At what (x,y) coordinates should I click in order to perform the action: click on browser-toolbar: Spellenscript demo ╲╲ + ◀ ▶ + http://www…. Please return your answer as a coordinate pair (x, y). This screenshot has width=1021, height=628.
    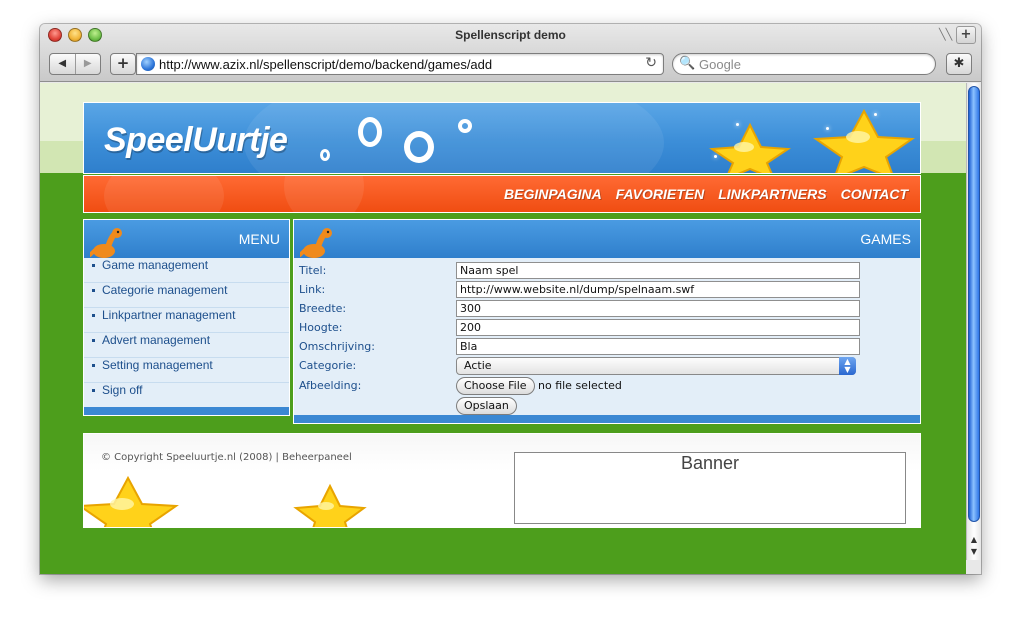
    Looking at the image, I should click on (510, 53).